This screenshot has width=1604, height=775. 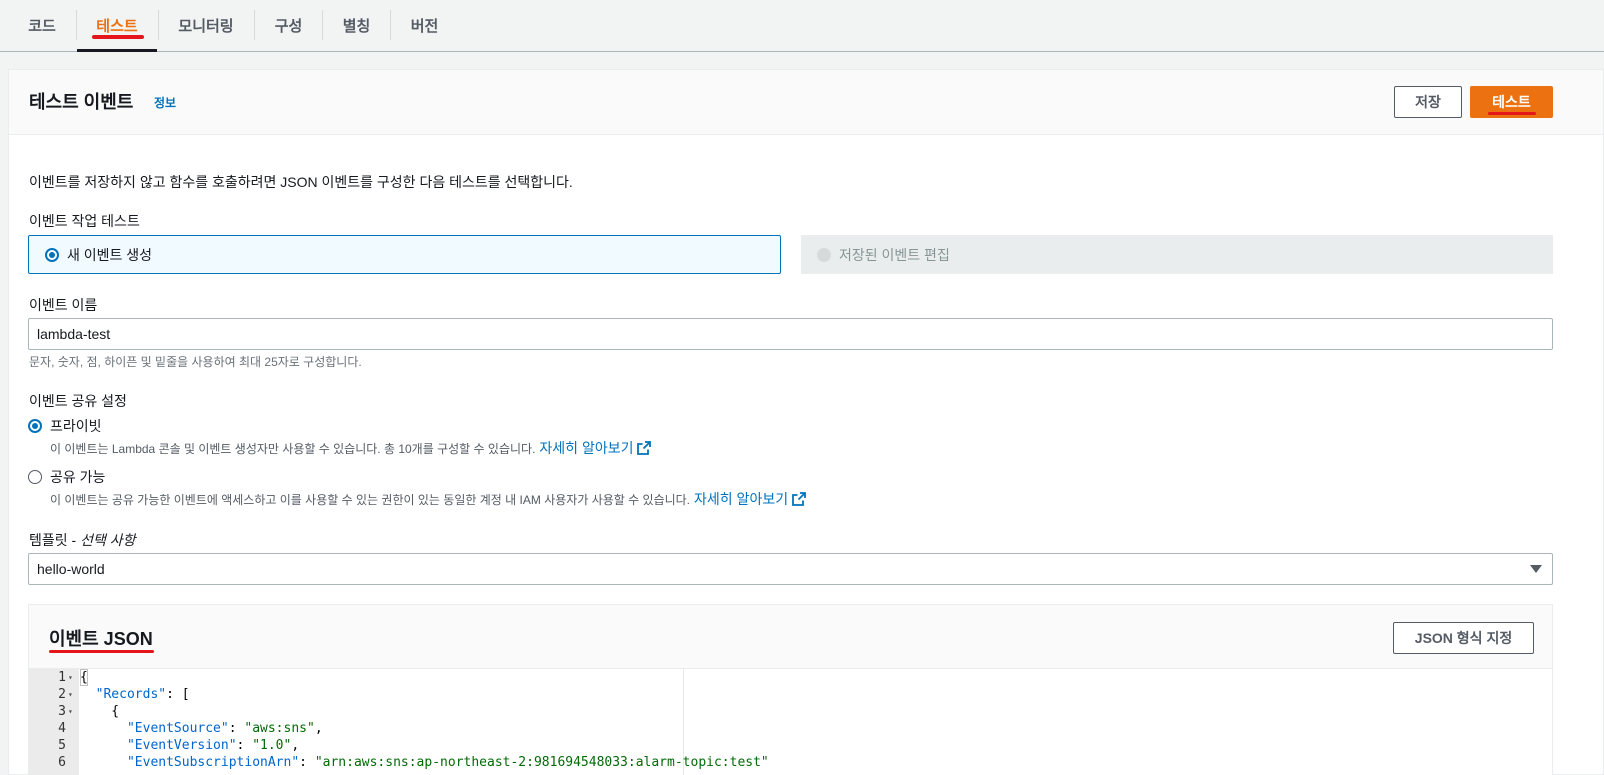 I want to click on tab-bar: 코드 테스트 모니터링 구성 별칭 버전, so click(x=802, y=26).